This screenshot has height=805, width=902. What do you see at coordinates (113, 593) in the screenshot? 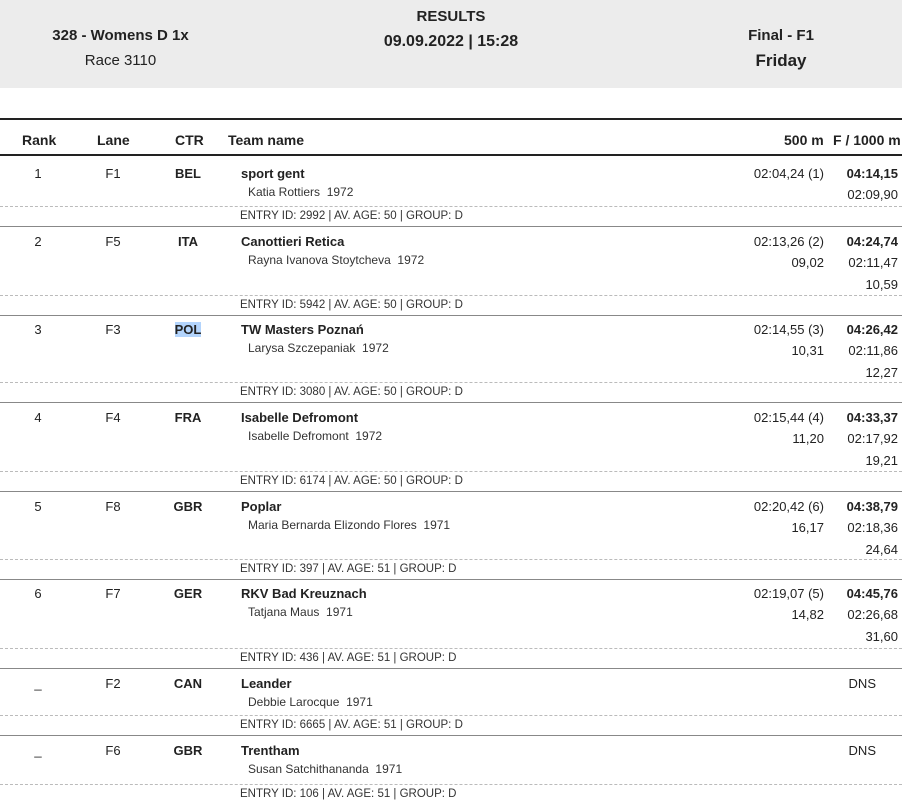
I see `lane-value: F7` at bounding box center [113, 593].